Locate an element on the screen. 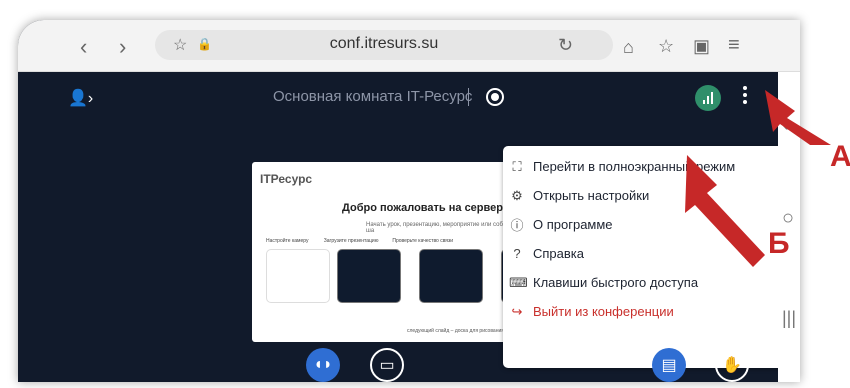  screen-share-button: ▤ is located at coordinates (669, 365).